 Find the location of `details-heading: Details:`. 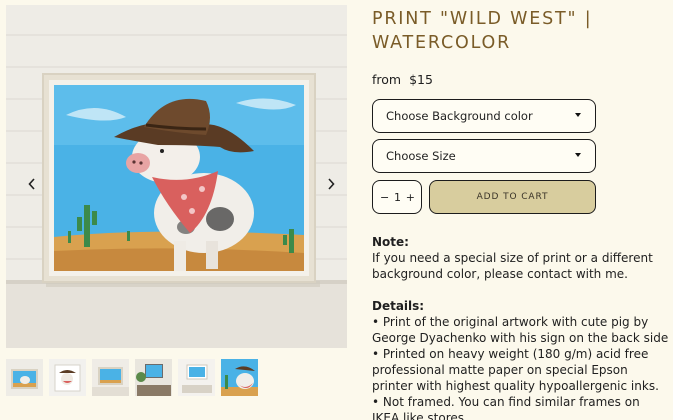

details-heading: Details: is located at coordinates (398, 306).